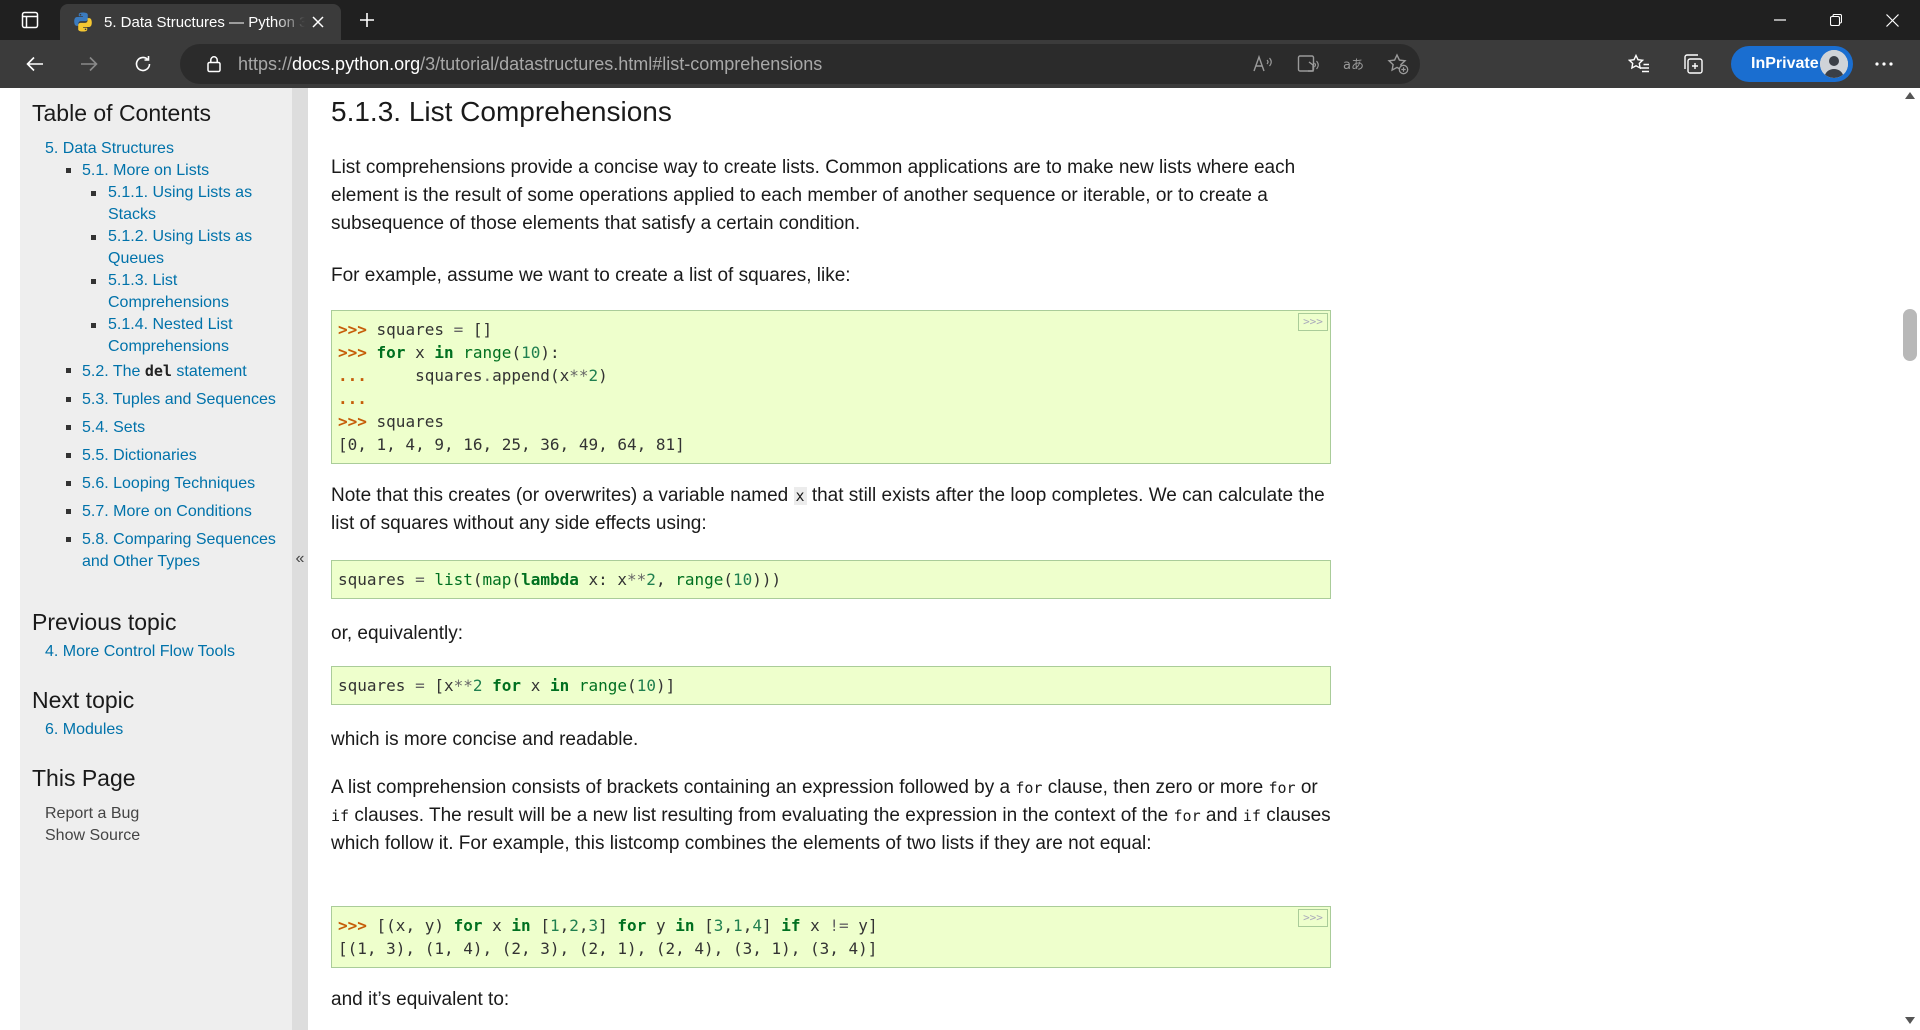 This screenshot has height=1030, width=1920. Describe the element at coordinates (84, 729) in the screenshot. I see `next-topic-link: 6. Modules` at that location.